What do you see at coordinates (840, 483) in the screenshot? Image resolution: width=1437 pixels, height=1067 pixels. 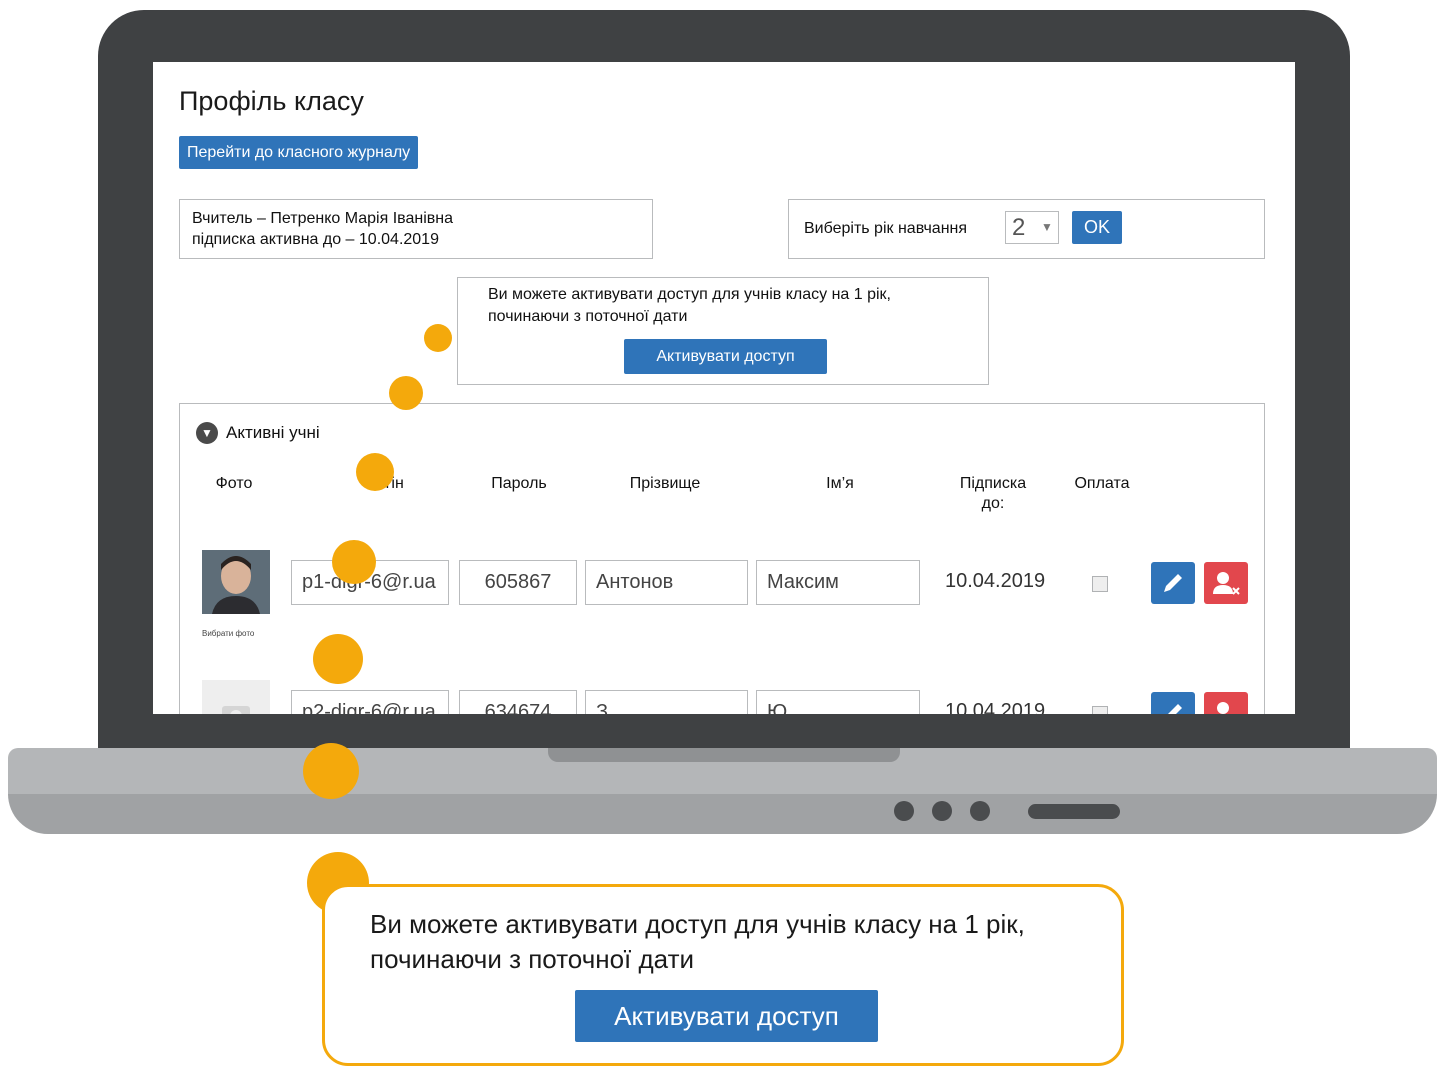 I see `column-header-name: Ім’я` at bounding box center [840, 483].